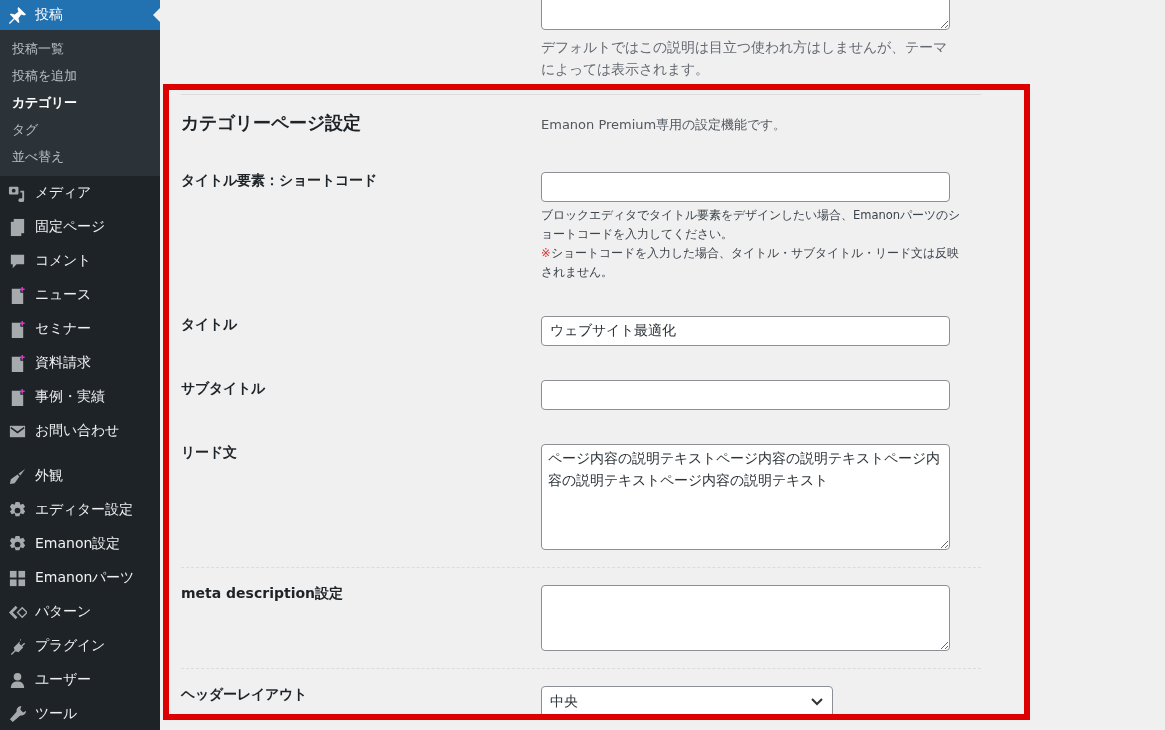 The width and height of the screenshot is (1165, 730). Describe the element at coordinates (80, 646) in the screenshot. I see `menu-item: プラグイン` at that location.